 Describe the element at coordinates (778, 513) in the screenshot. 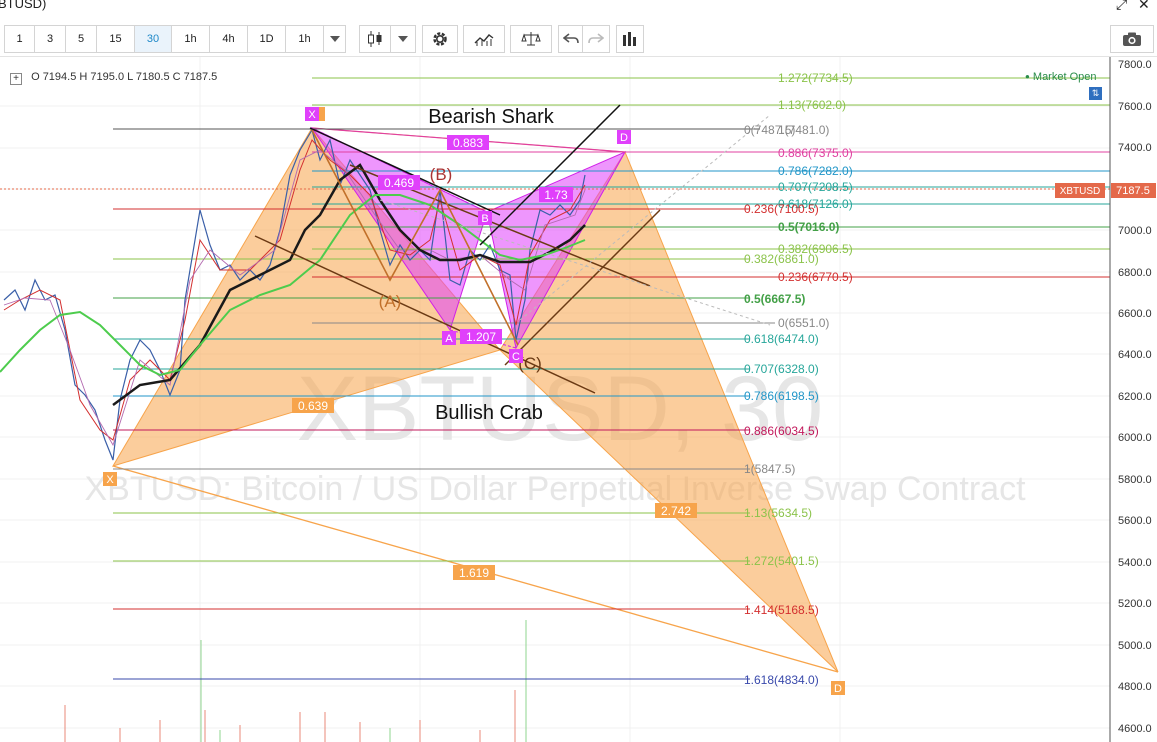

I see `fib-label: 1.13(5634.5)` at that location.